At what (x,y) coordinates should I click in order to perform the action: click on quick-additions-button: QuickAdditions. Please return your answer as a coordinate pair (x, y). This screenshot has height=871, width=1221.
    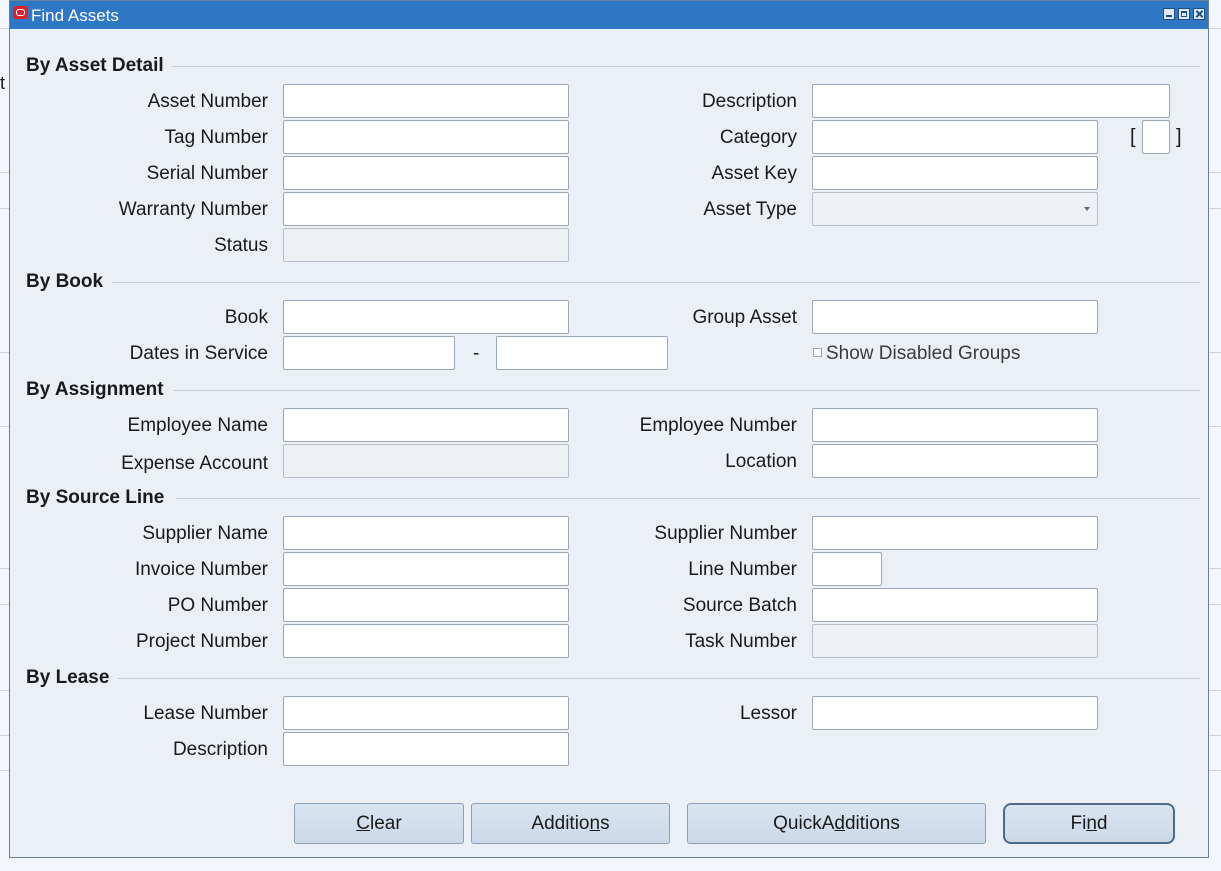
    Looking at the image, I should click on (836, 823).